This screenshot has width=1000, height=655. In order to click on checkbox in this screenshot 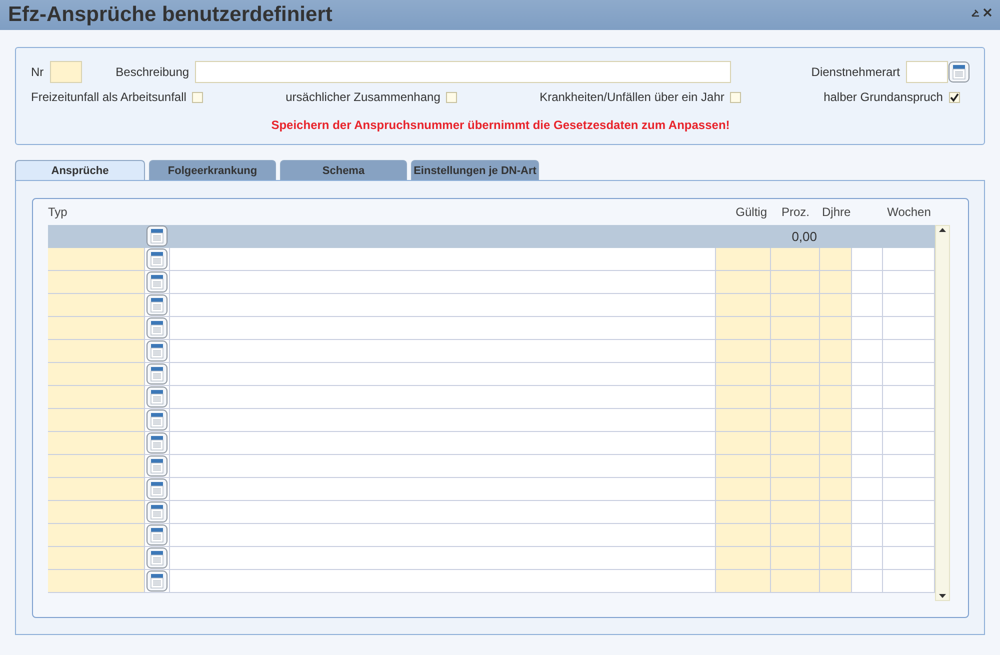, I will do `click(954, 97)`.